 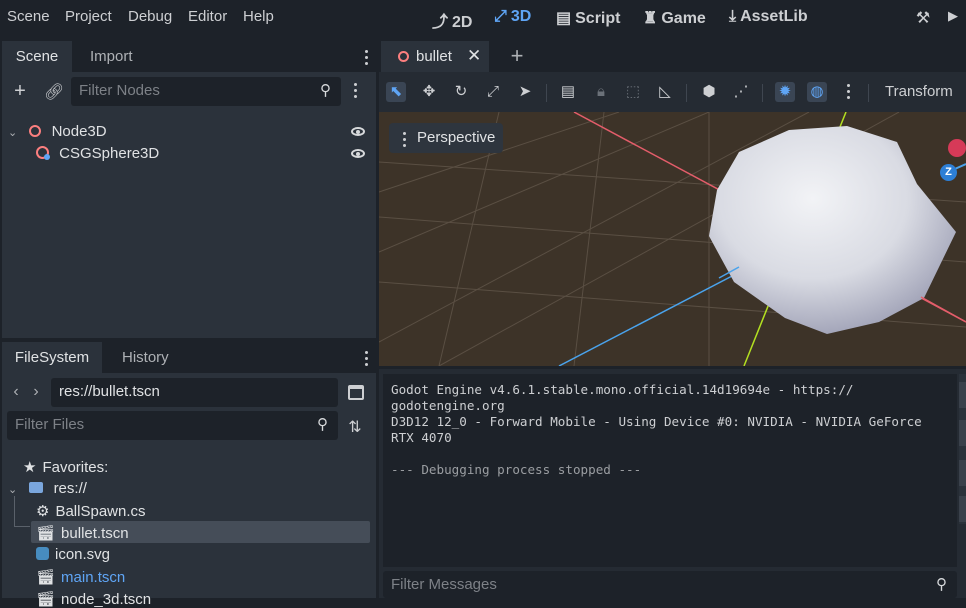 What do you see at coordinates (516, 469) in the screenshot?
I see `output-line: --- Debugging process stopped ---` at bounding box center [516, 469].